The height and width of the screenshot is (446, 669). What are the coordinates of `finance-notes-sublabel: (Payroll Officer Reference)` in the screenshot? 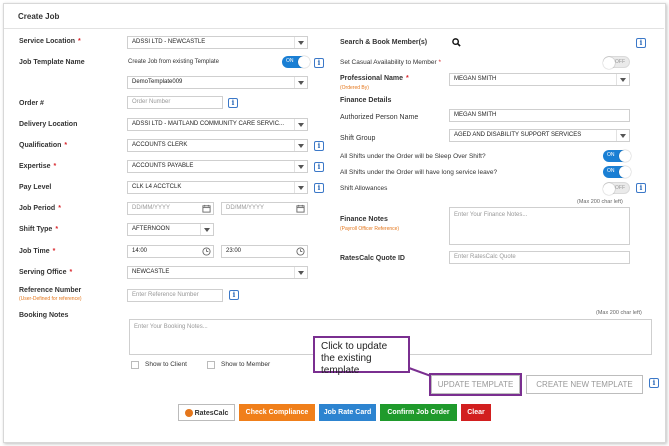 It's located at (370, 229).